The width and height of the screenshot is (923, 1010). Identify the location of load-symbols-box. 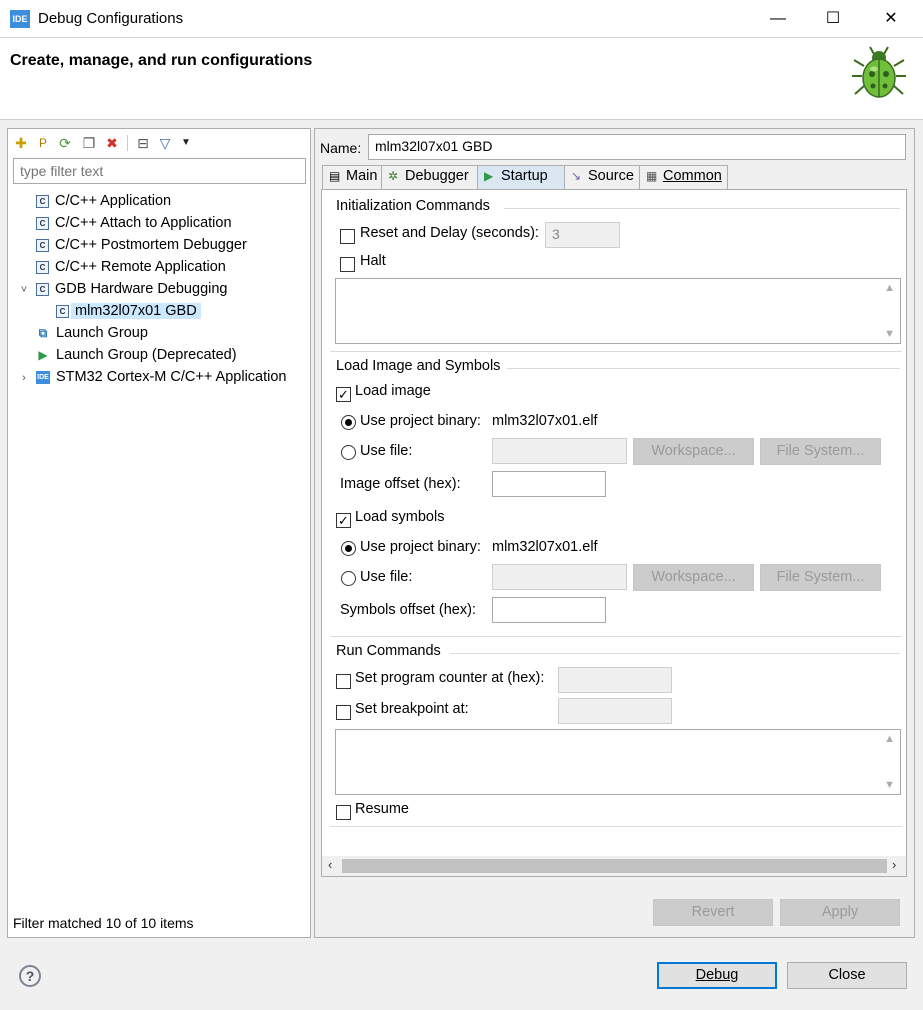
(343, 520).